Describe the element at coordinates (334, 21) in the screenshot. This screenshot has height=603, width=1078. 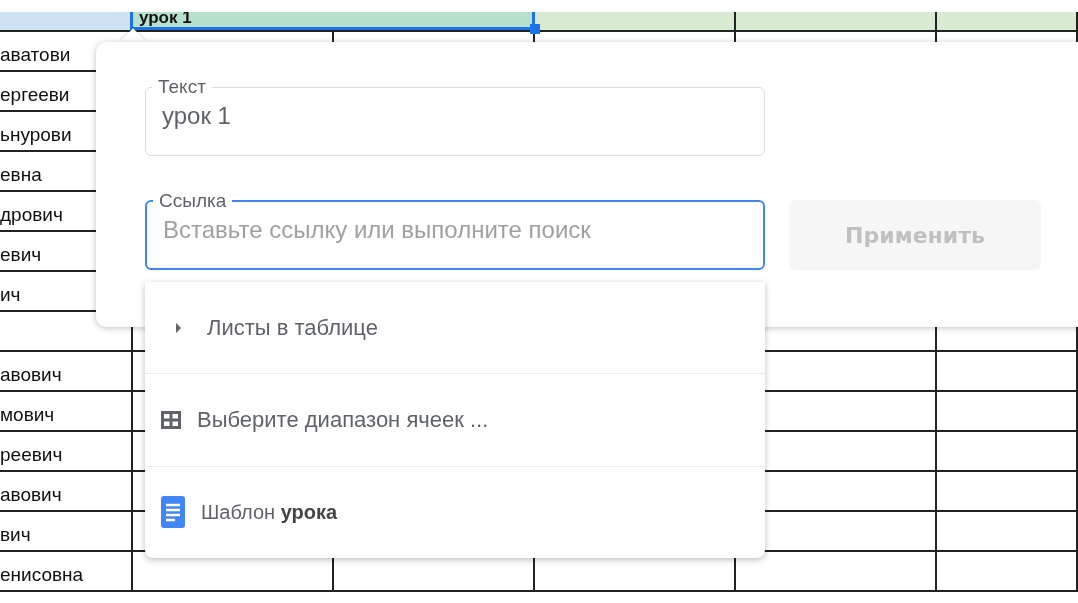
I see `header-cell: урок 1` at that location.